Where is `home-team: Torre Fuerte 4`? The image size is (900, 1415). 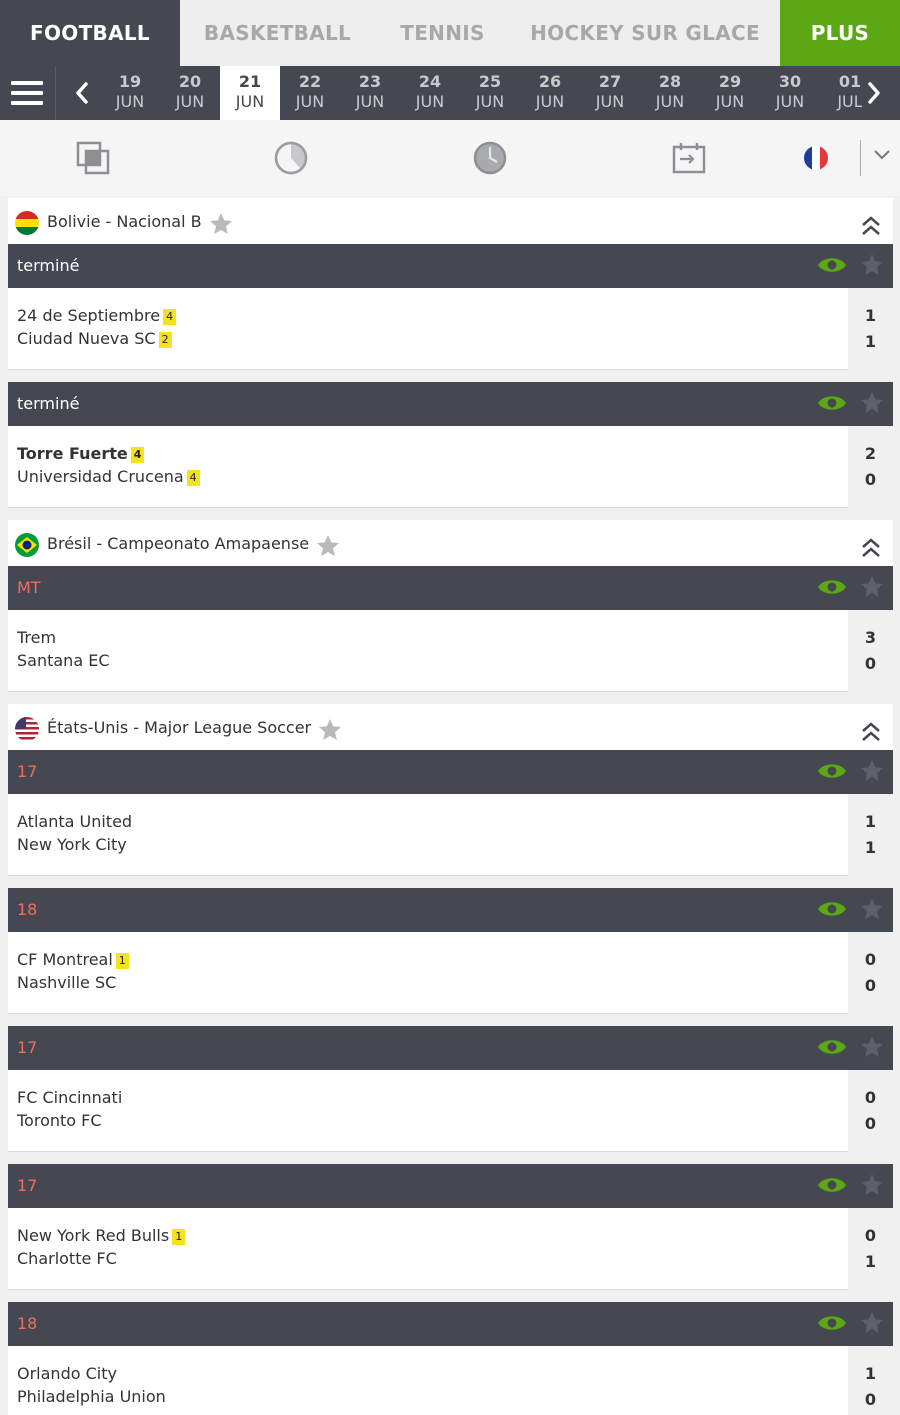 home-team: Torre Fuerte 4 is located at coordinates (81, 453).